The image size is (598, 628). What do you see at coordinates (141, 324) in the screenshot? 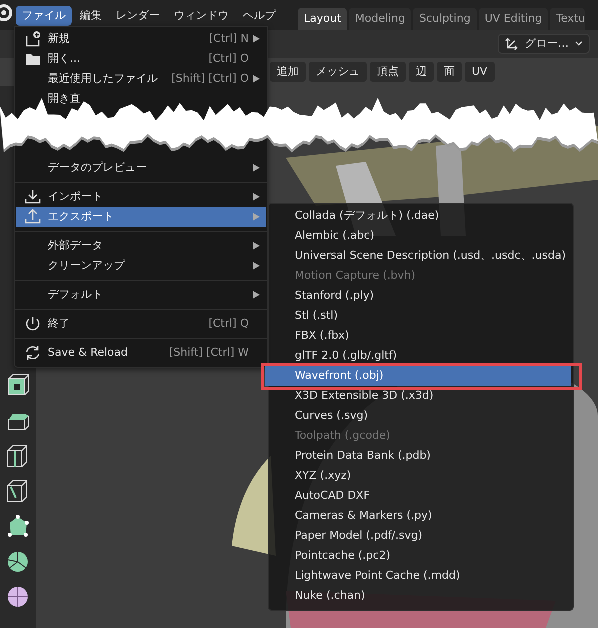
I see `menu-item: 終了 [Ctrl] Q` at bounding box center [141, 324].